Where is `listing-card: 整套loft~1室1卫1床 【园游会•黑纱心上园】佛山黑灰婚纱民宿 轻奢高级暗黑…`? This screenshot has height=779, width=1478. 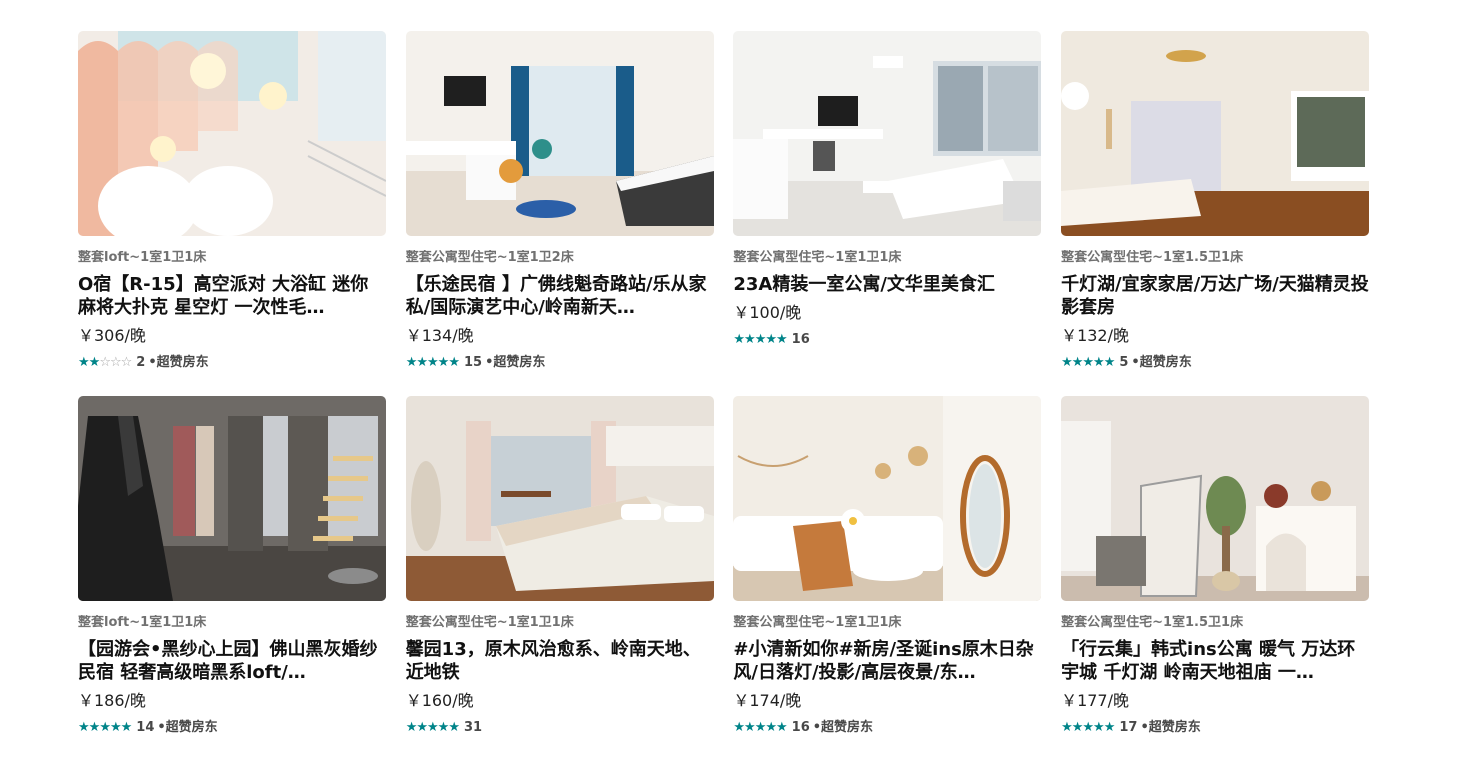
listing-card: 整套loft~1室1卫1床 【园游会•黑纱心上园】佛山黑灰婚纱民宿 轻奢高级暗黑… is located at coordinates (232, 578).